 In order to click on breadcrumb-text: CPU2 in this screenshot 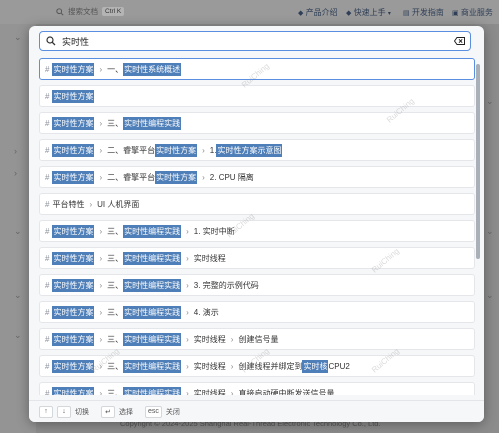, I will do `click(339, 366)`.